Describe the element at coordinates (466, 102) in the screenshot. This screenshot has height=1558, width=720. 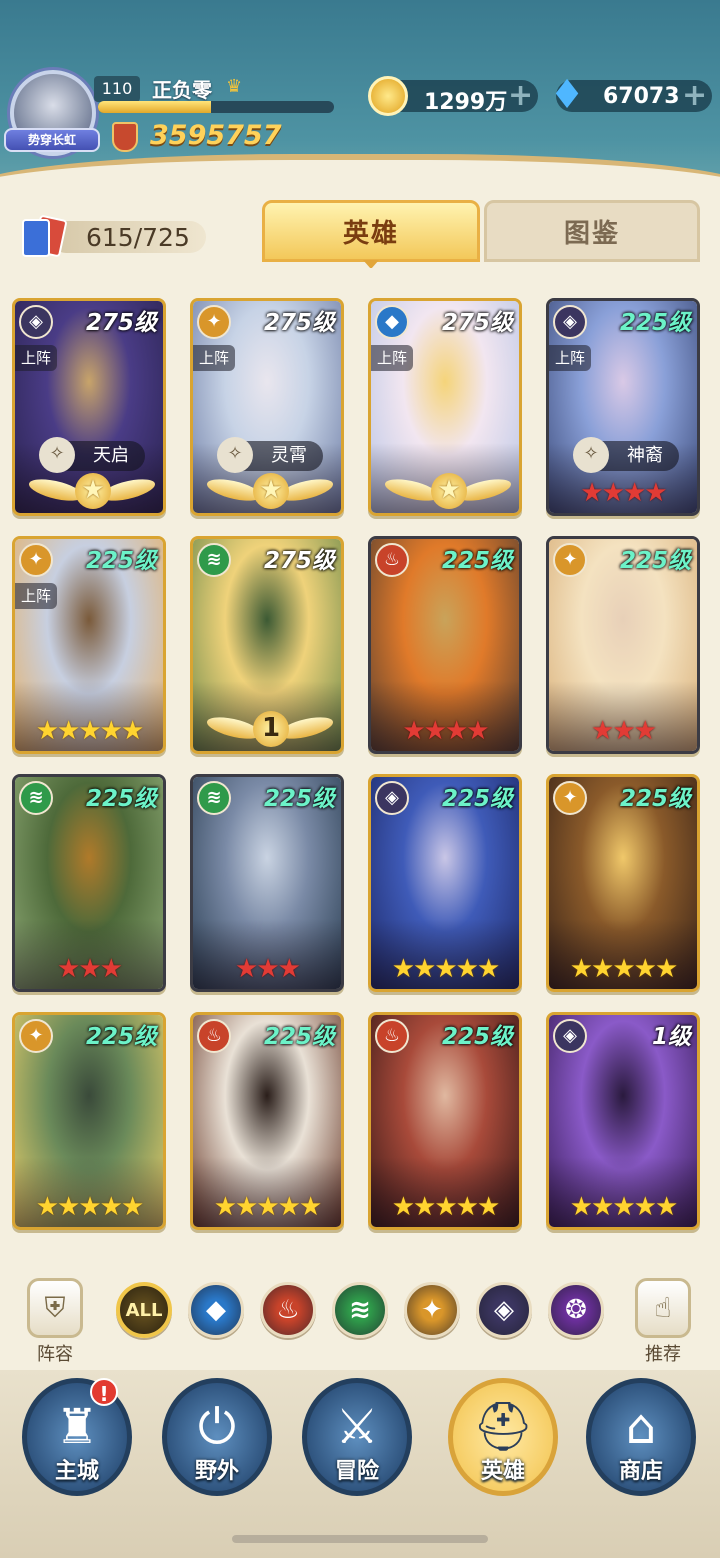
I see `gold-amount: 1299万` at that location.